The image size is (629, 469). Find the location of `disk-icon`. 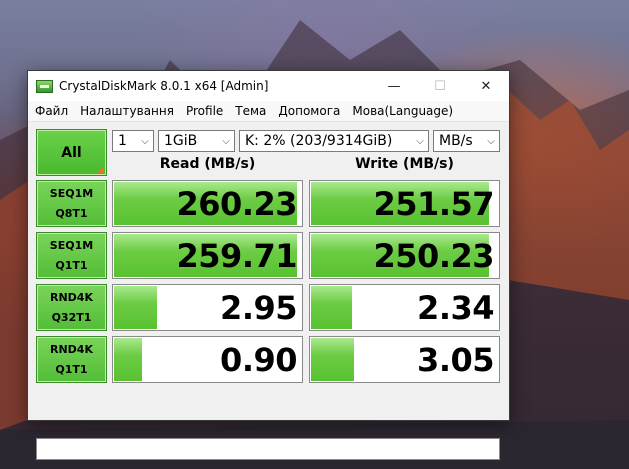

disk-icon is located at coordinates (44, 86).